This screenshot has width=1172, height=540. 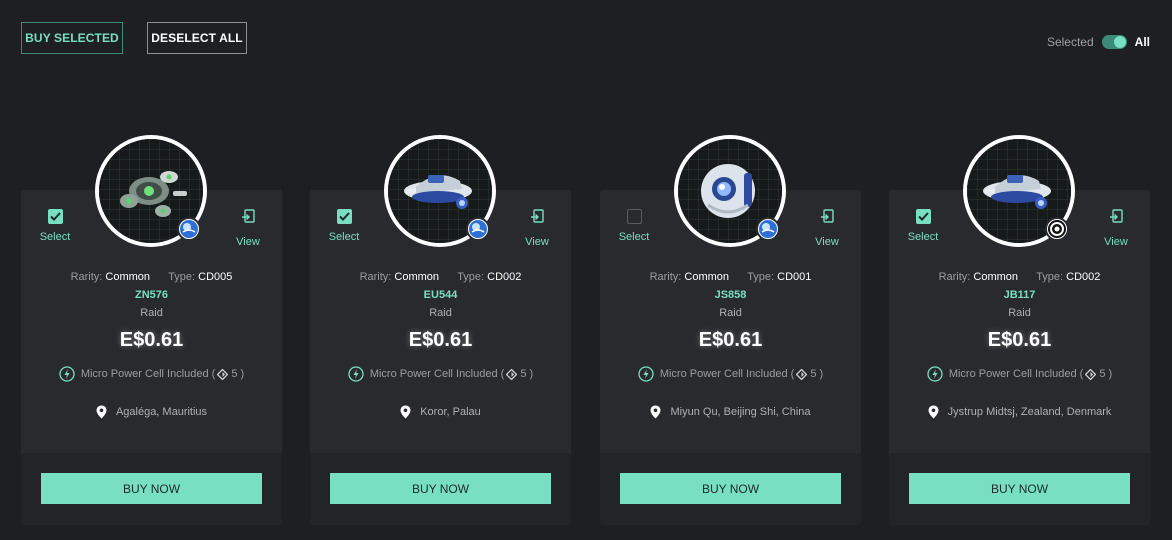 I want to click on selected-all-toggle-group: Selected All, so click(x=1098, y=42).